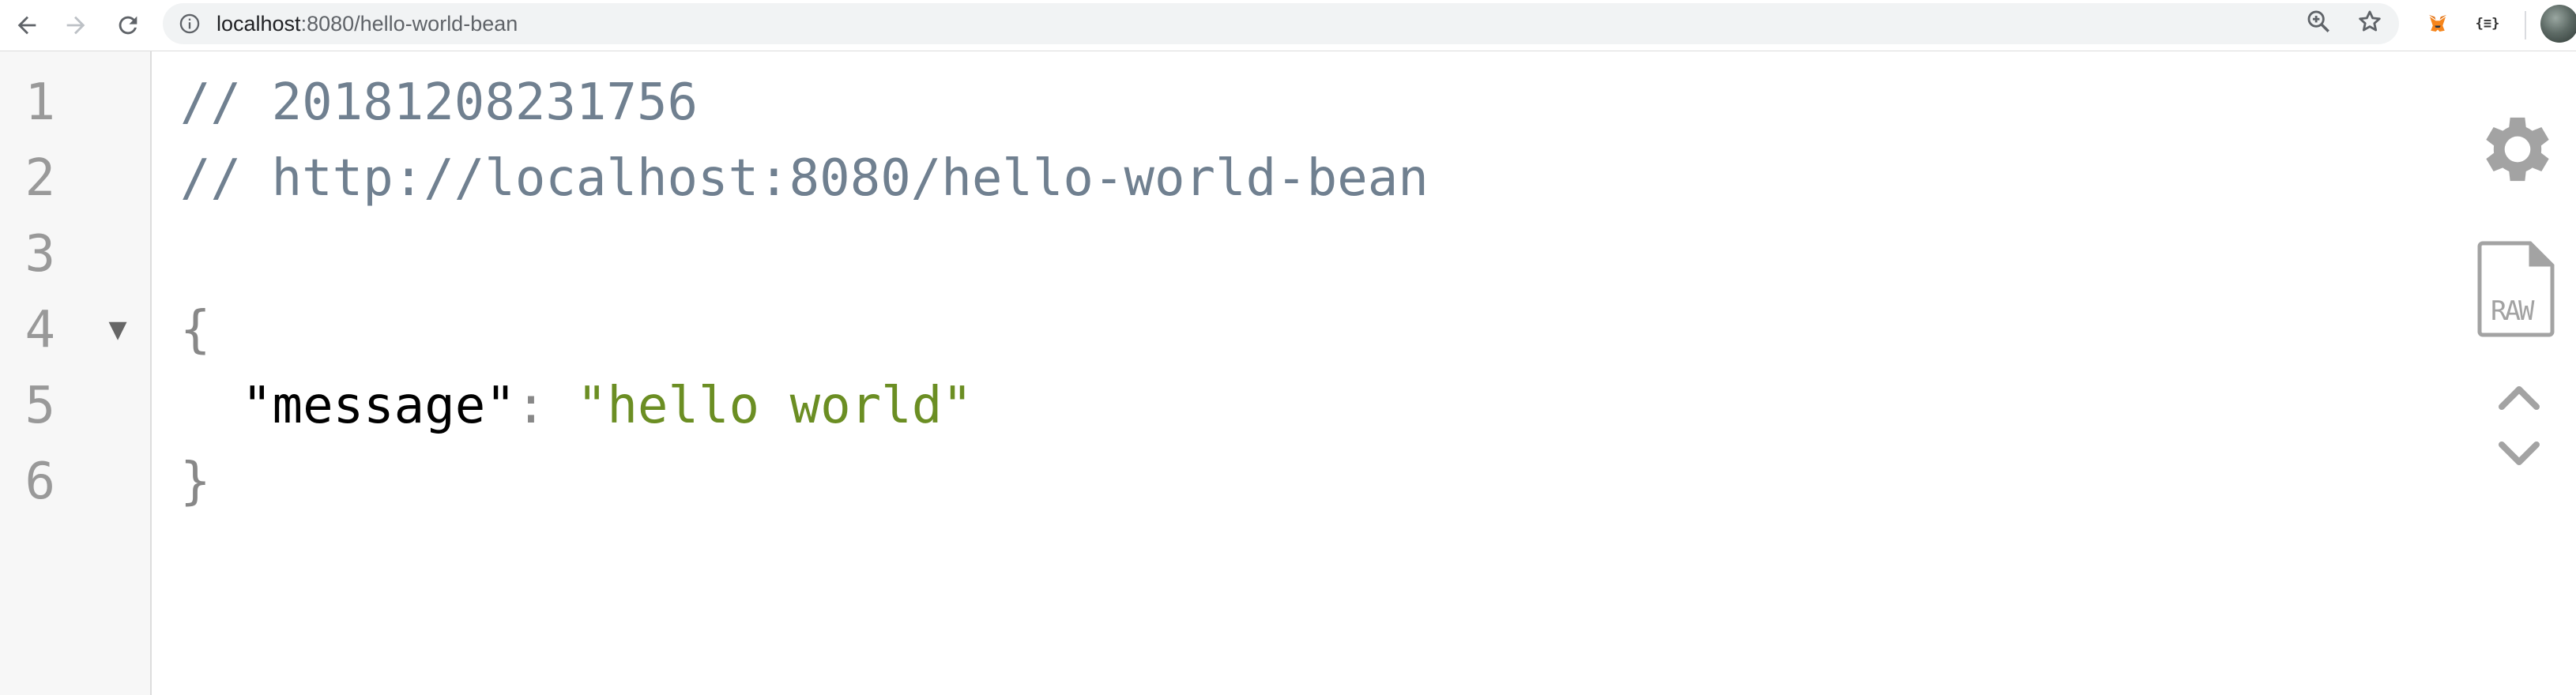 This screenshot has width=2576, height=695. Describe the element at coordinates (39, 254) in the screenshot. I see `line-number: 3` at that location.